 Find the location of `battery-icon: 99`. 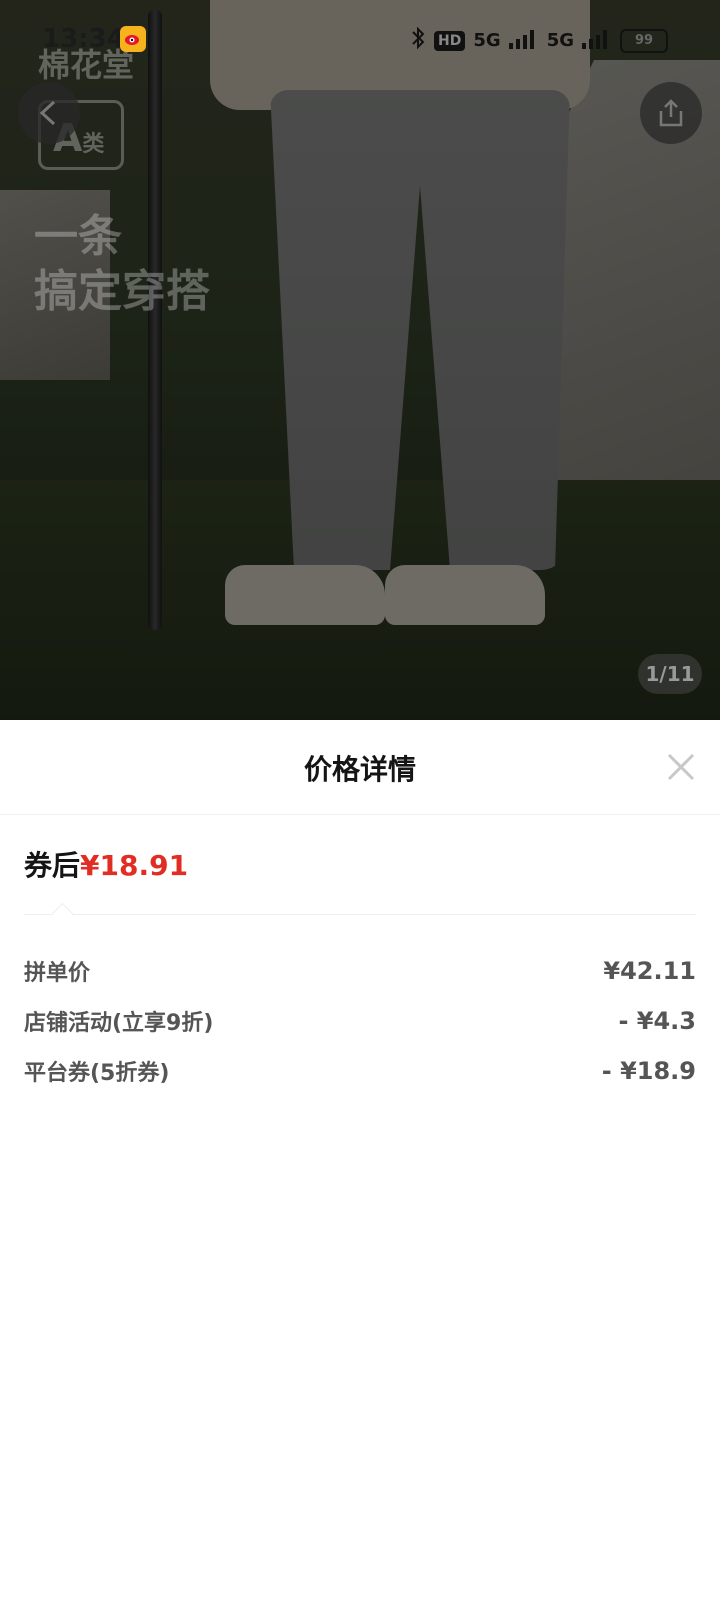

battery-icon: 99 is located at coordinates (644, 40).